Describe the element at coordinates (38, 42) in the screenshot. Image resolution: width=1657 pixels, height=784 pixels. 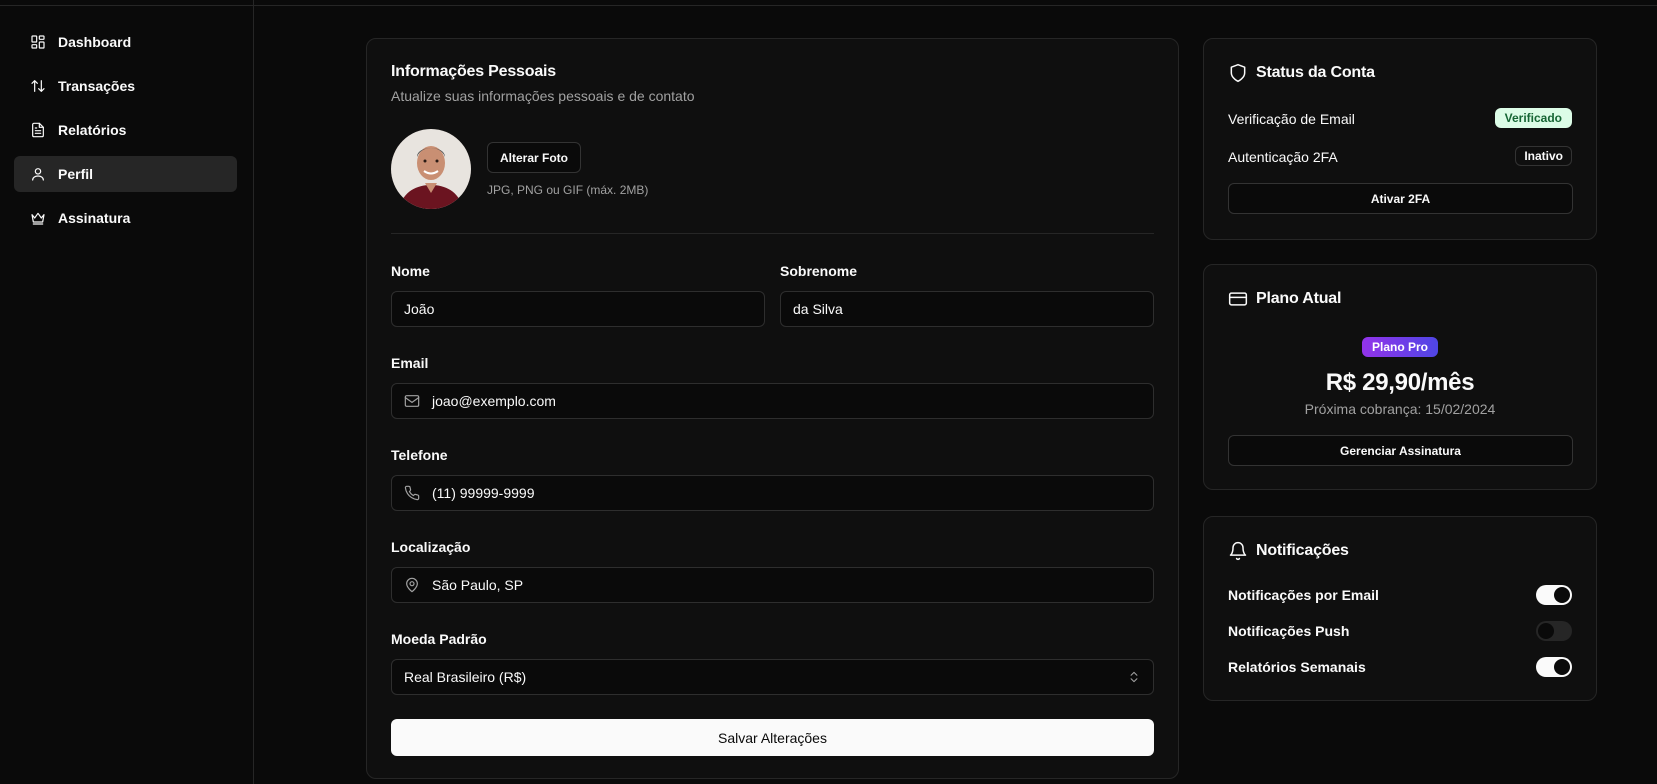
I see `grid-icon` at that location.